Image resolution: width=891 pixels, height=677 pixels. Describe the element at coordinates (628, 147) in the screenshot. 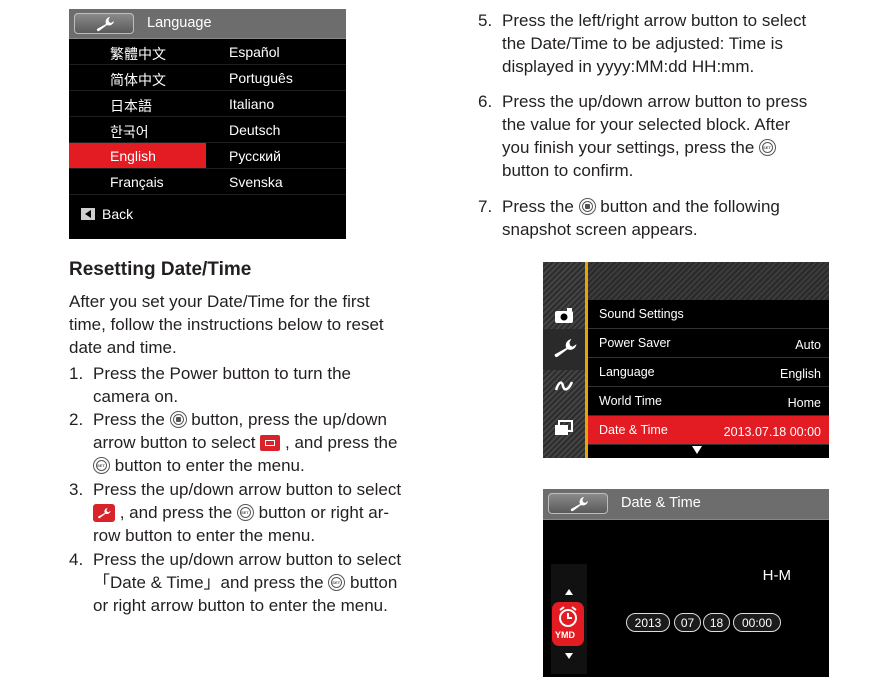

I see `step-fragment: you finish your settings, press the` at that location.